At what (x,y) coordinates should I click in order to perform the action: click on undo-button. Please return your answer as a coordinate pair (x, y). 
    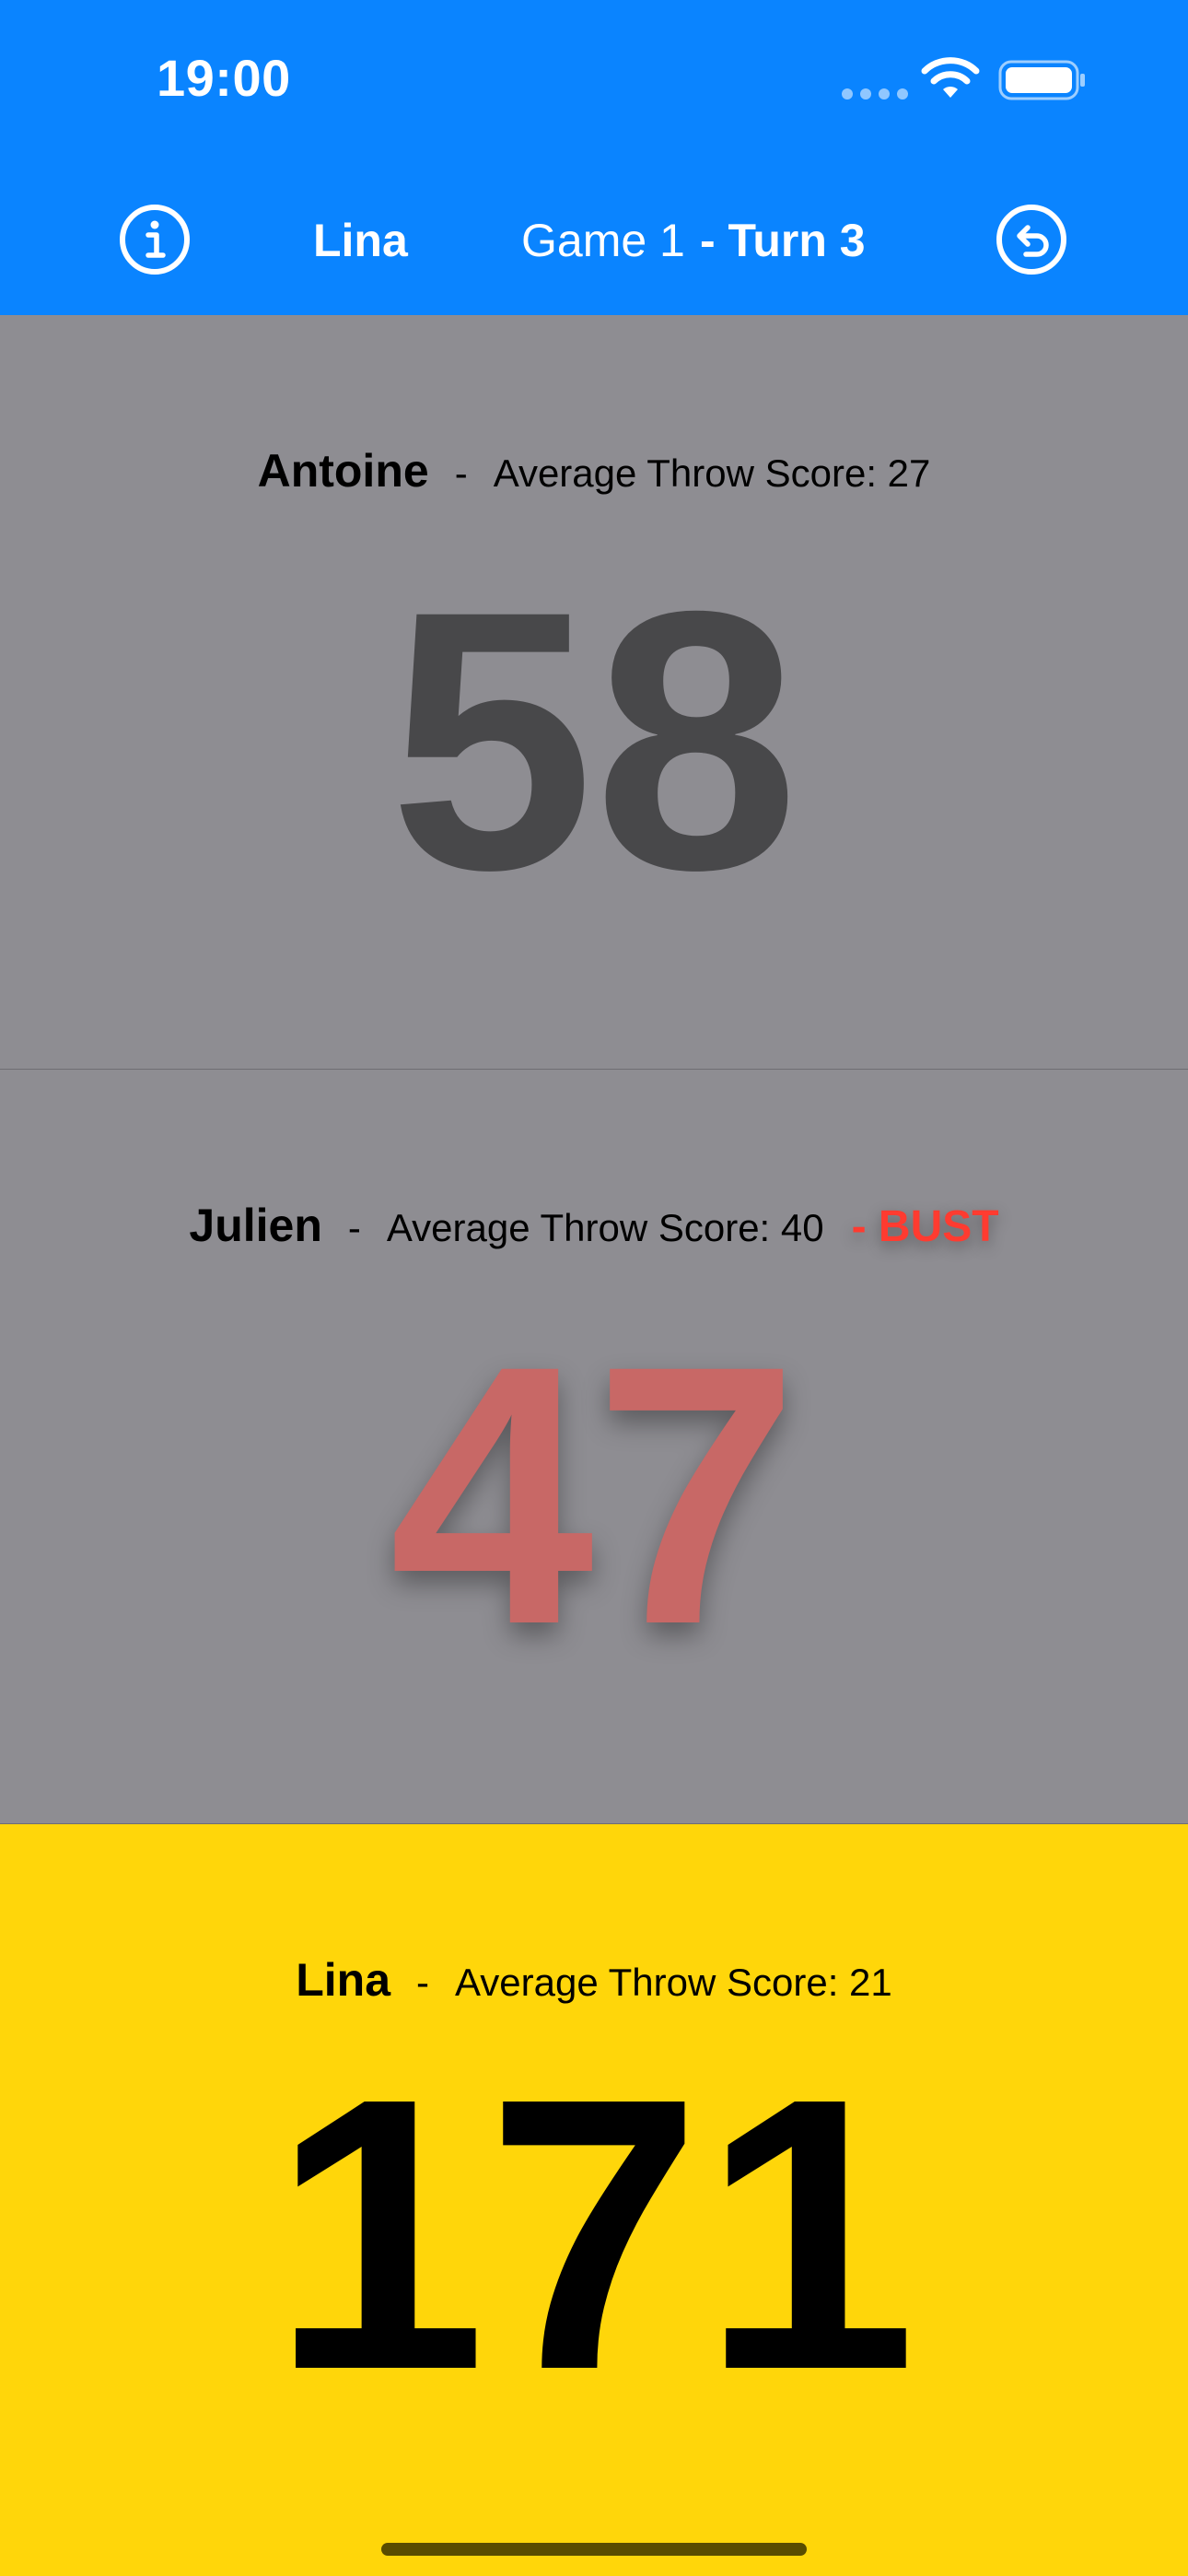
    Looking at the image, I should click on (1031, 239).